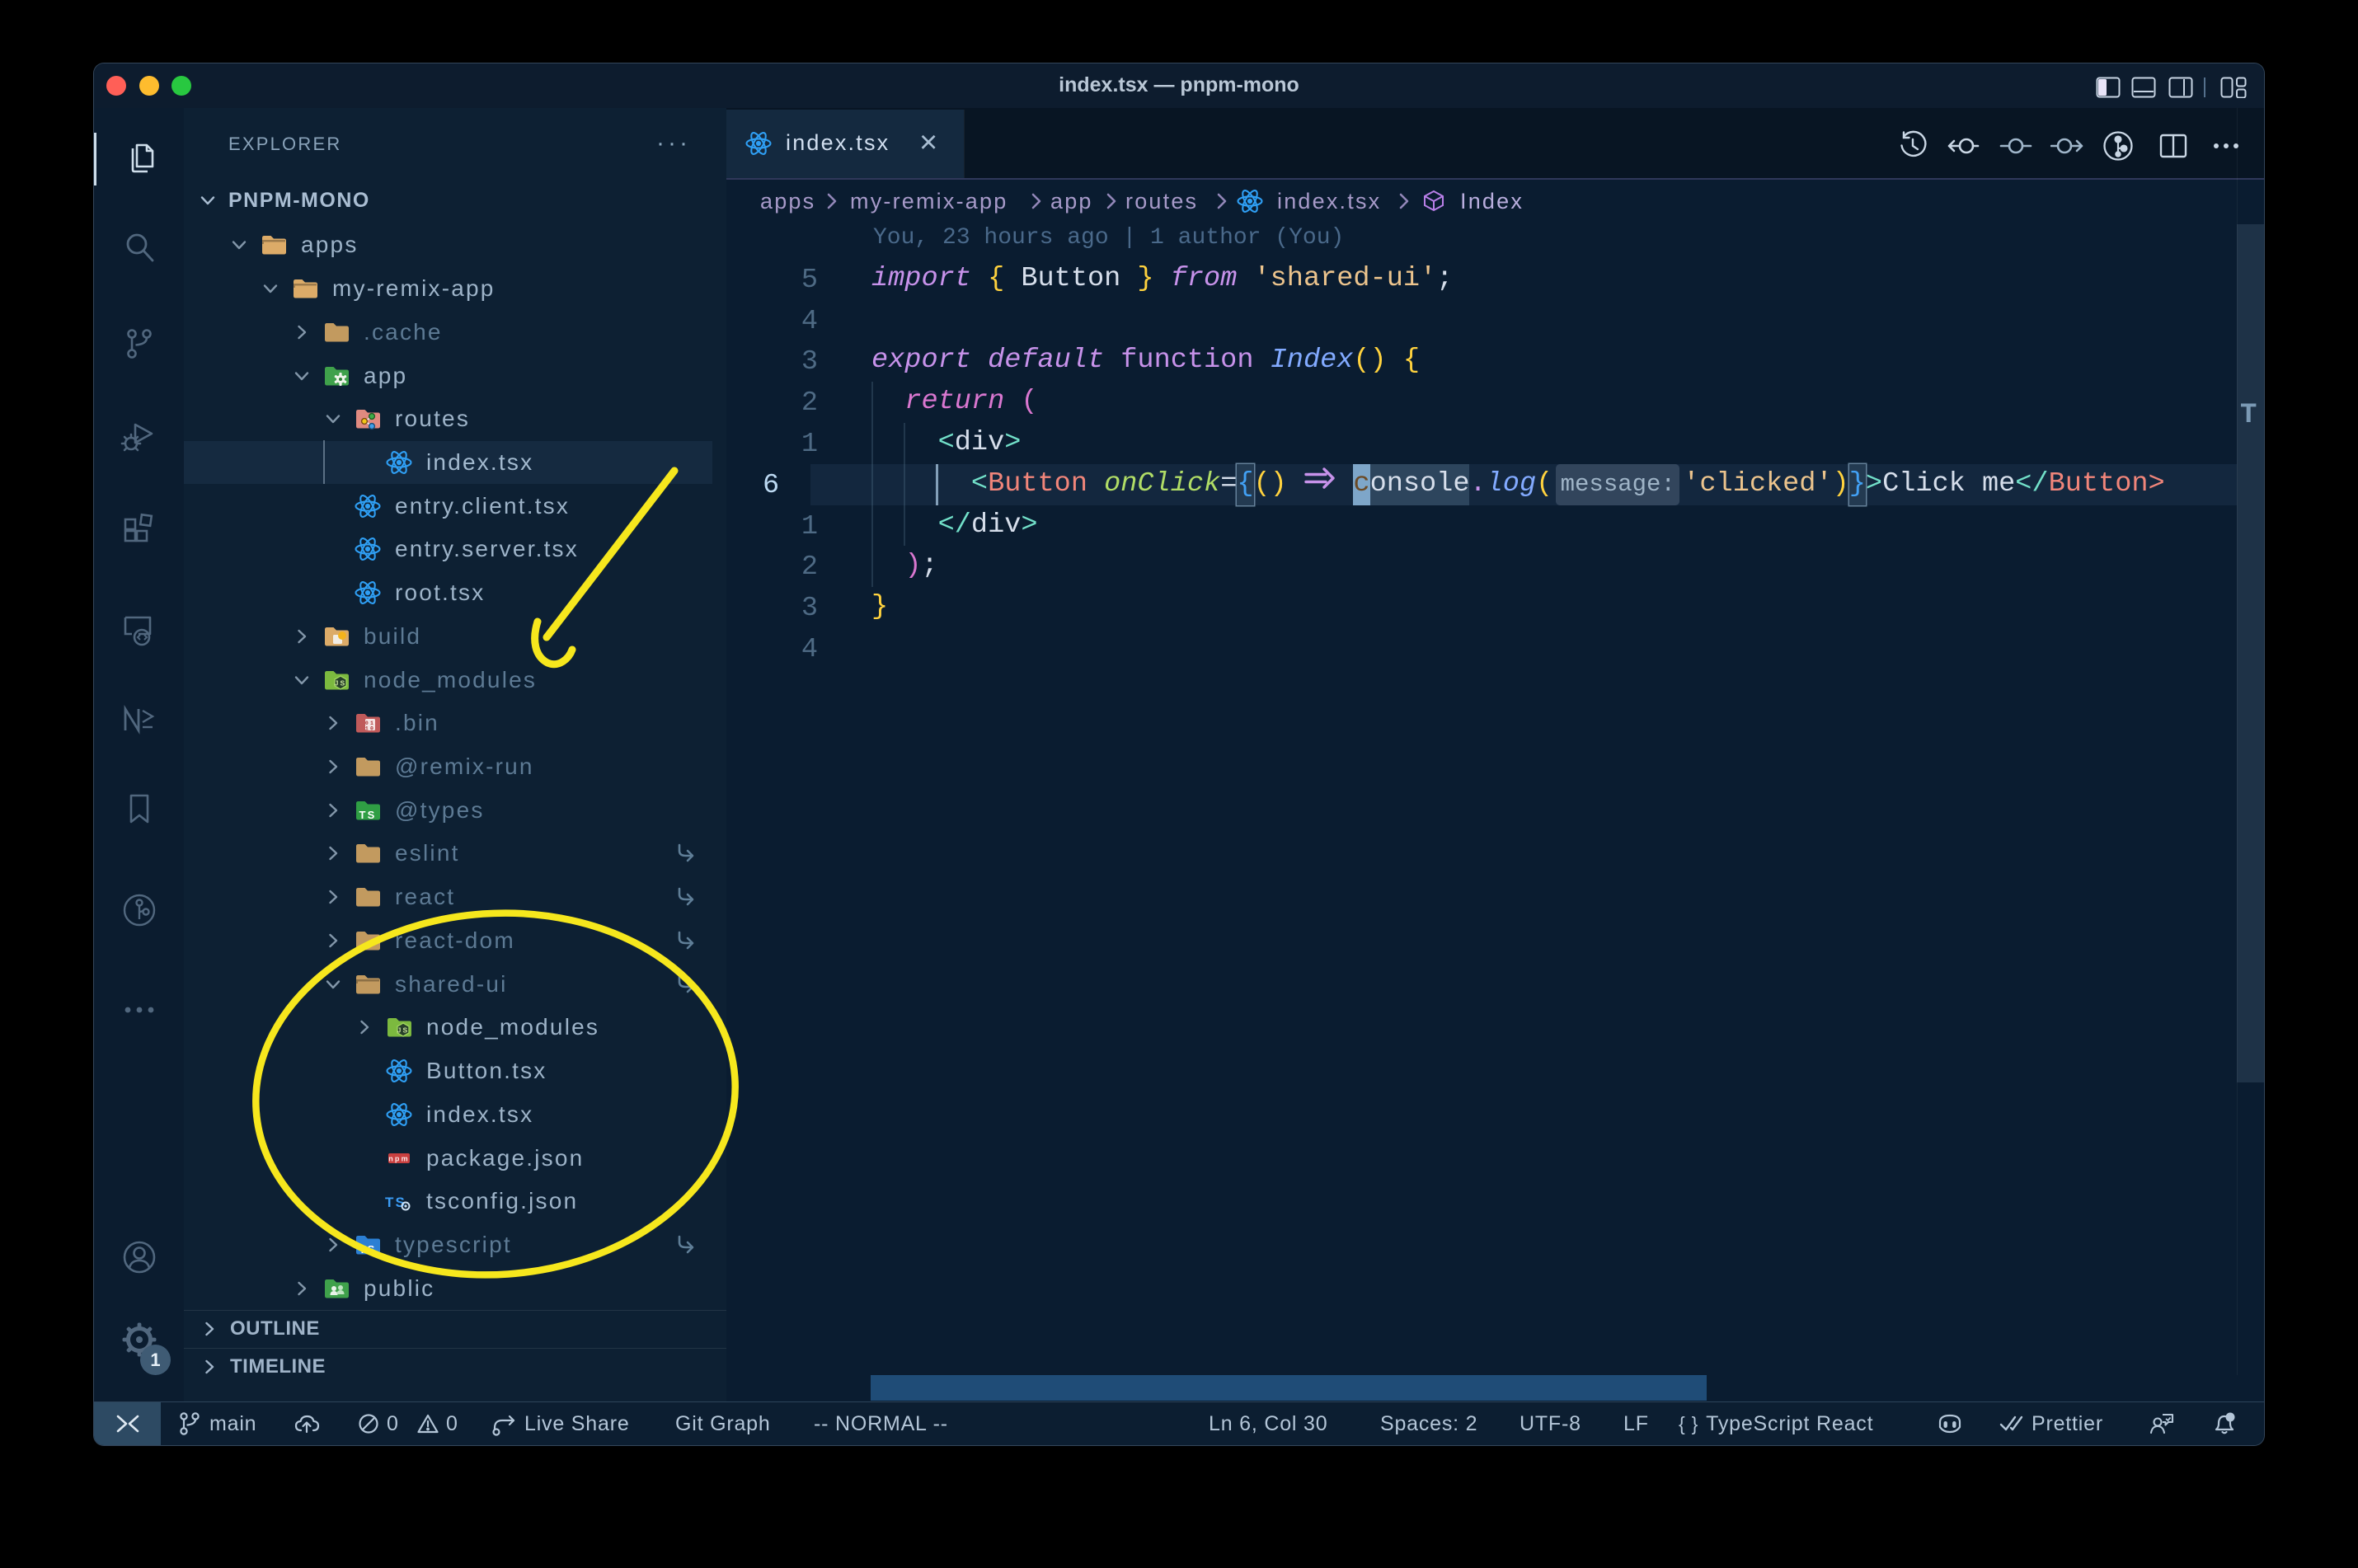 Image resolution: width=2358 pixels, height=1568 pixels. I want to click on svg-text: npm, so click(399, 1158).